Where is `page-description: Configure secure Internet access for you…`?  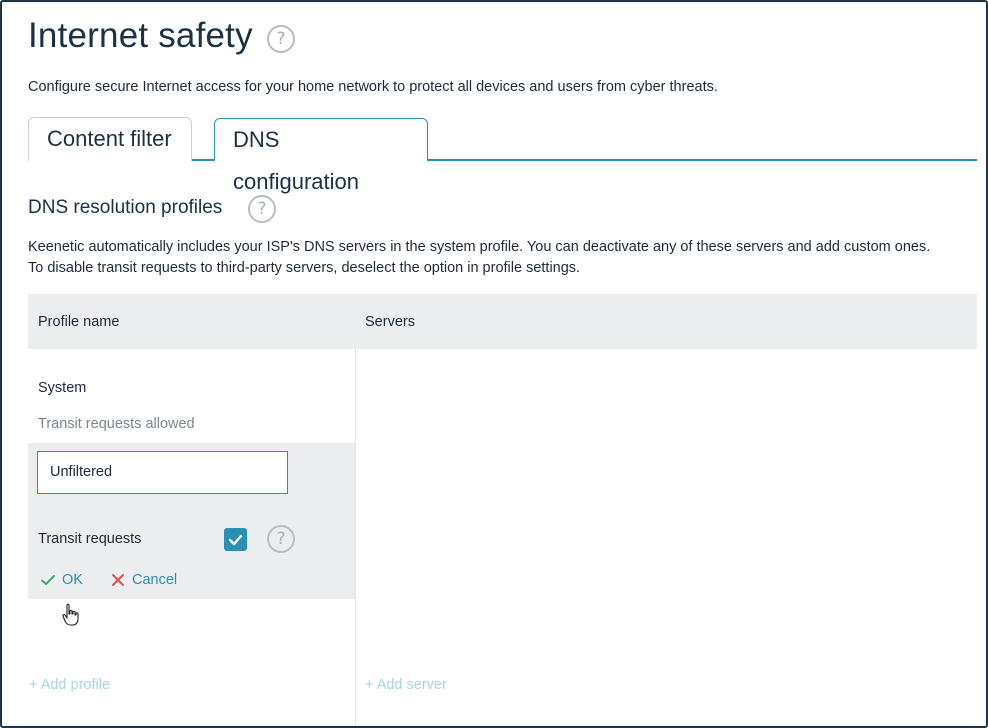
page-description: Configure secure Internet access for you… is located at coordinates (373, 87).